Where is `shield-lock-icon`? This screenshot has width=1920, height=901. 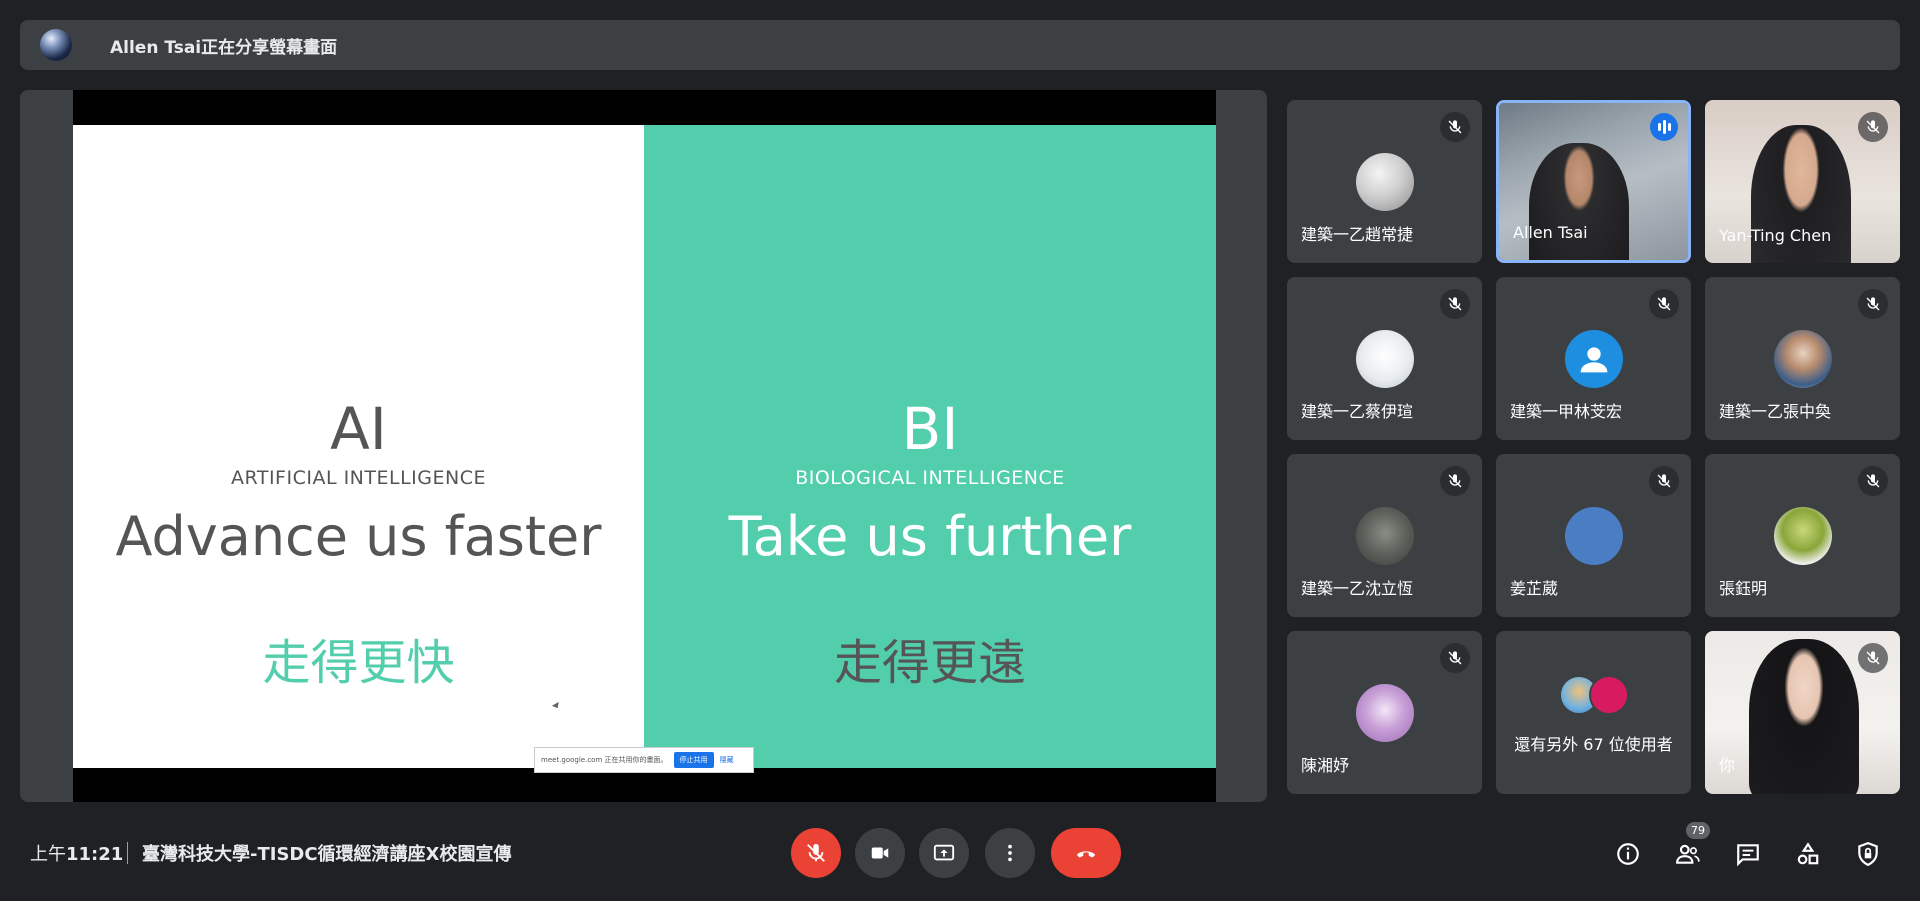 shield-lock-icon is located at coordinates (1868, 854).